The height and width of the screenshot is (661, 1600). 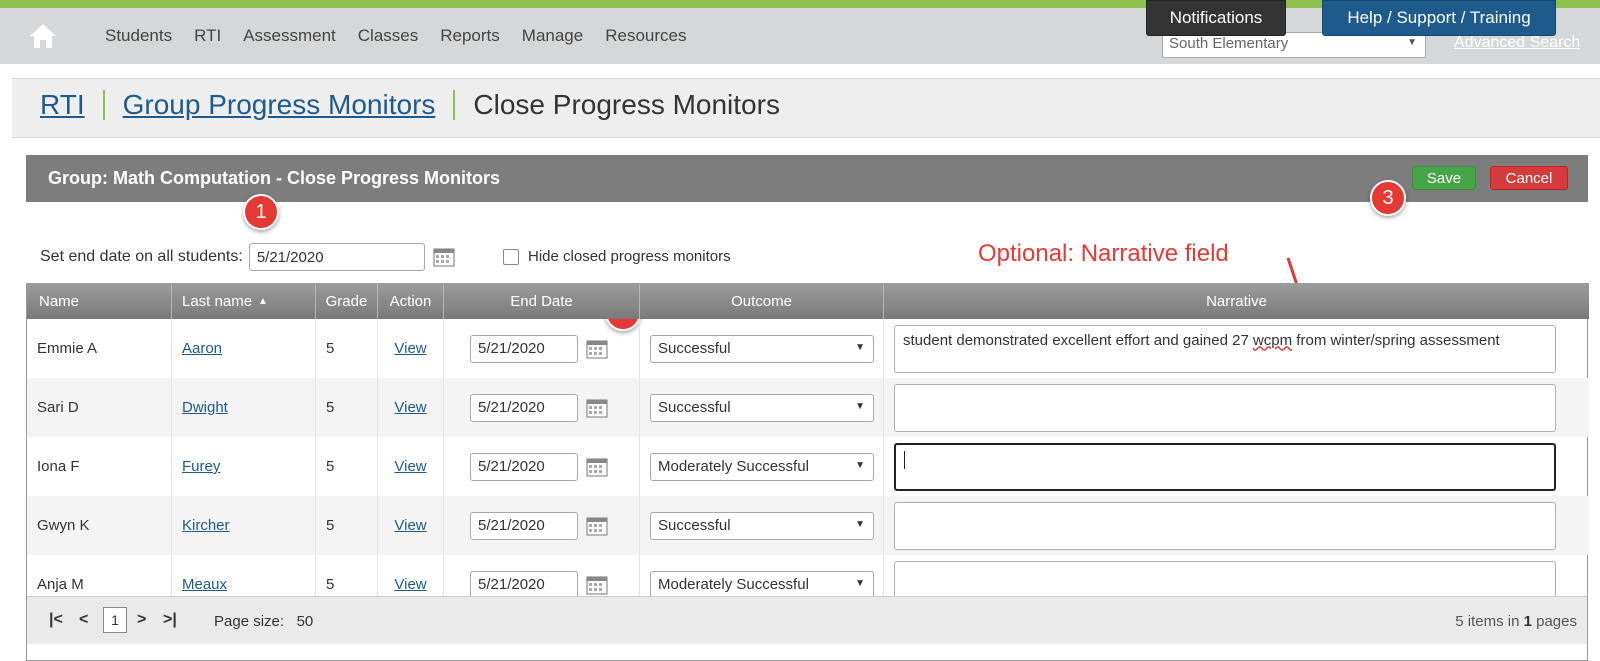 What do you see at coordinates (59, 301) in the screenshot?
I see `column-header-name-label: Name` at bounding box center [59, 301].